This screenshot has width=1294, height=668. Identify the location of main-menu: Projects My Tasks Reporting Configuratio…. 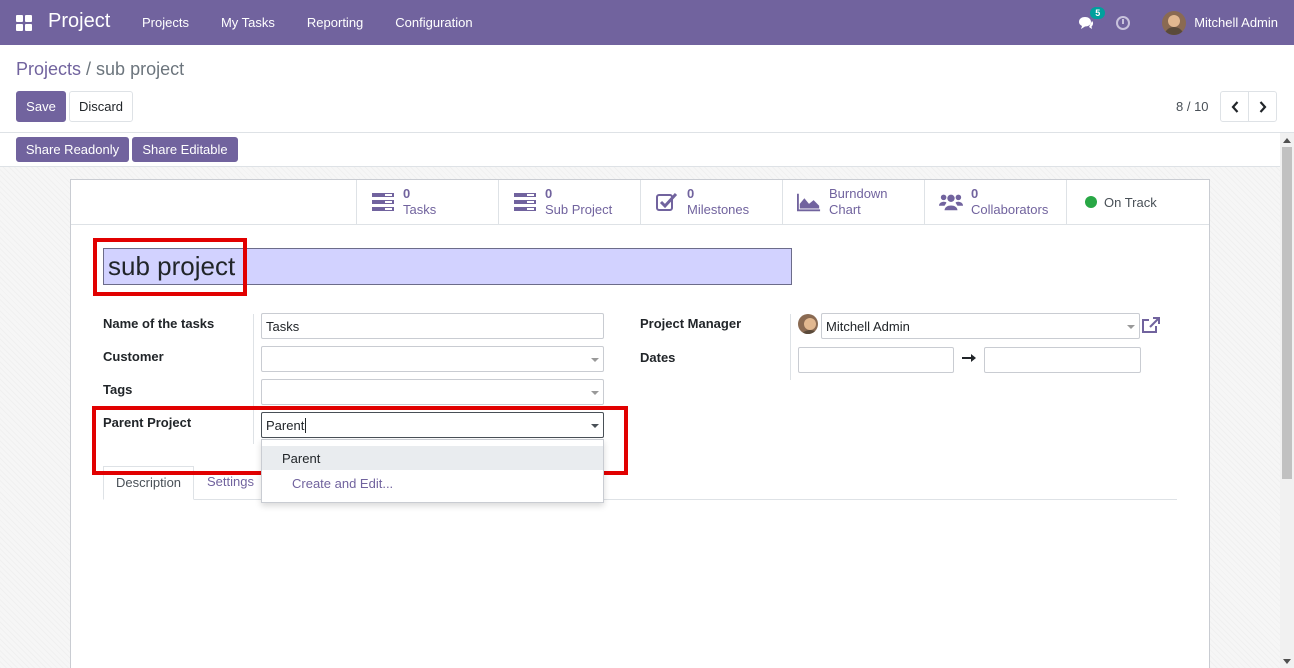
(323, 22).